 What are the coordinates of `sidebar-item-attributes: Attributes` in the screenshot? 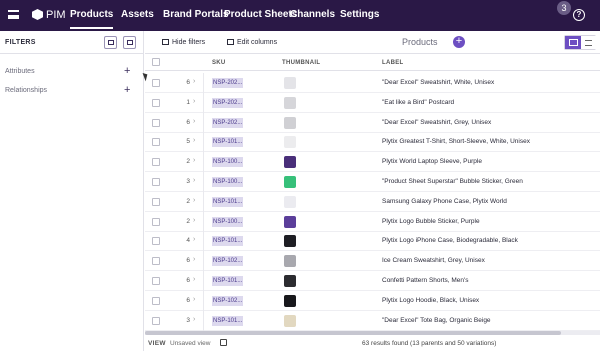 It's located at (20, 71).